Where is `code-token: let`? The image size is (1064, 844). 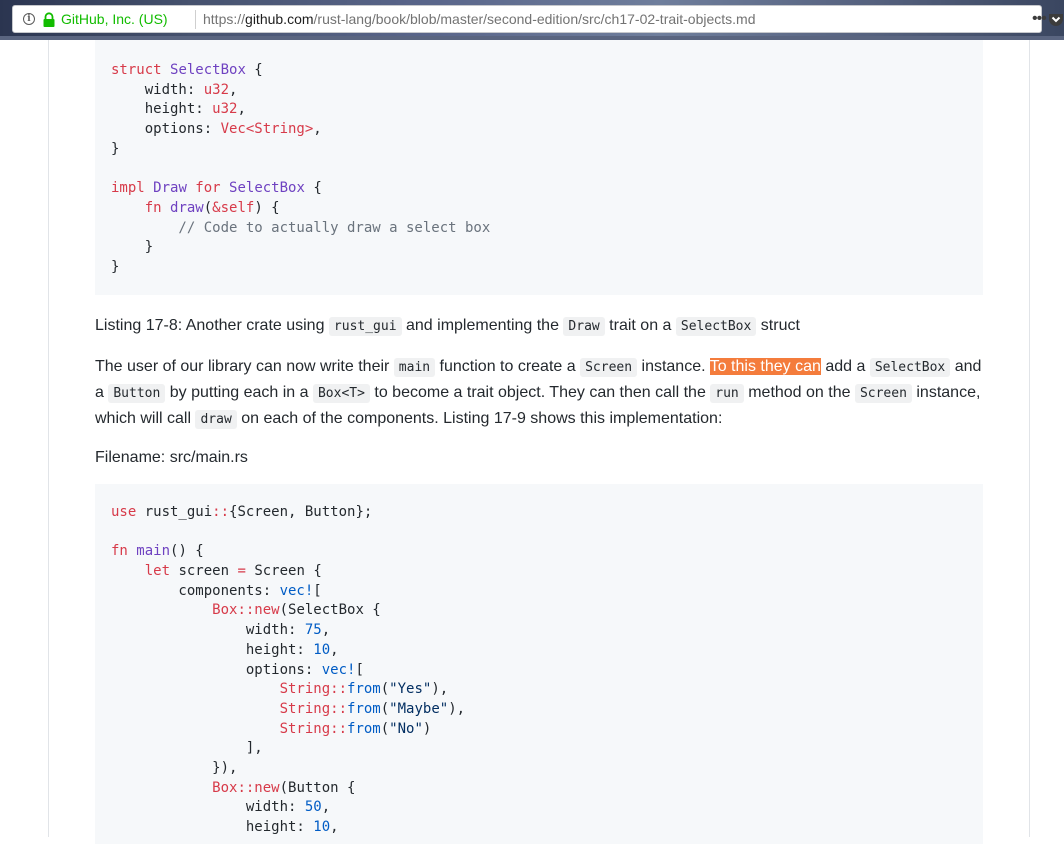
code-token: let is located at coordinates (161, 571).